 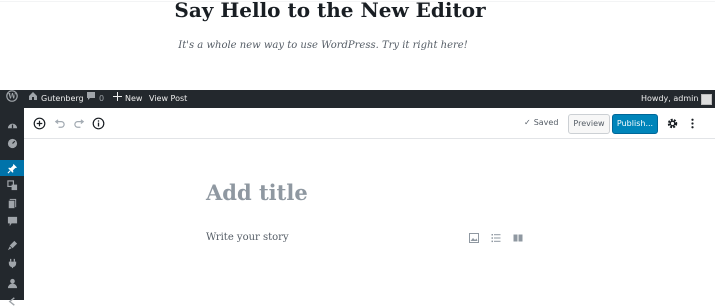 I want to click on site-name-link: Gutenberg, so click(x=56, y=99).